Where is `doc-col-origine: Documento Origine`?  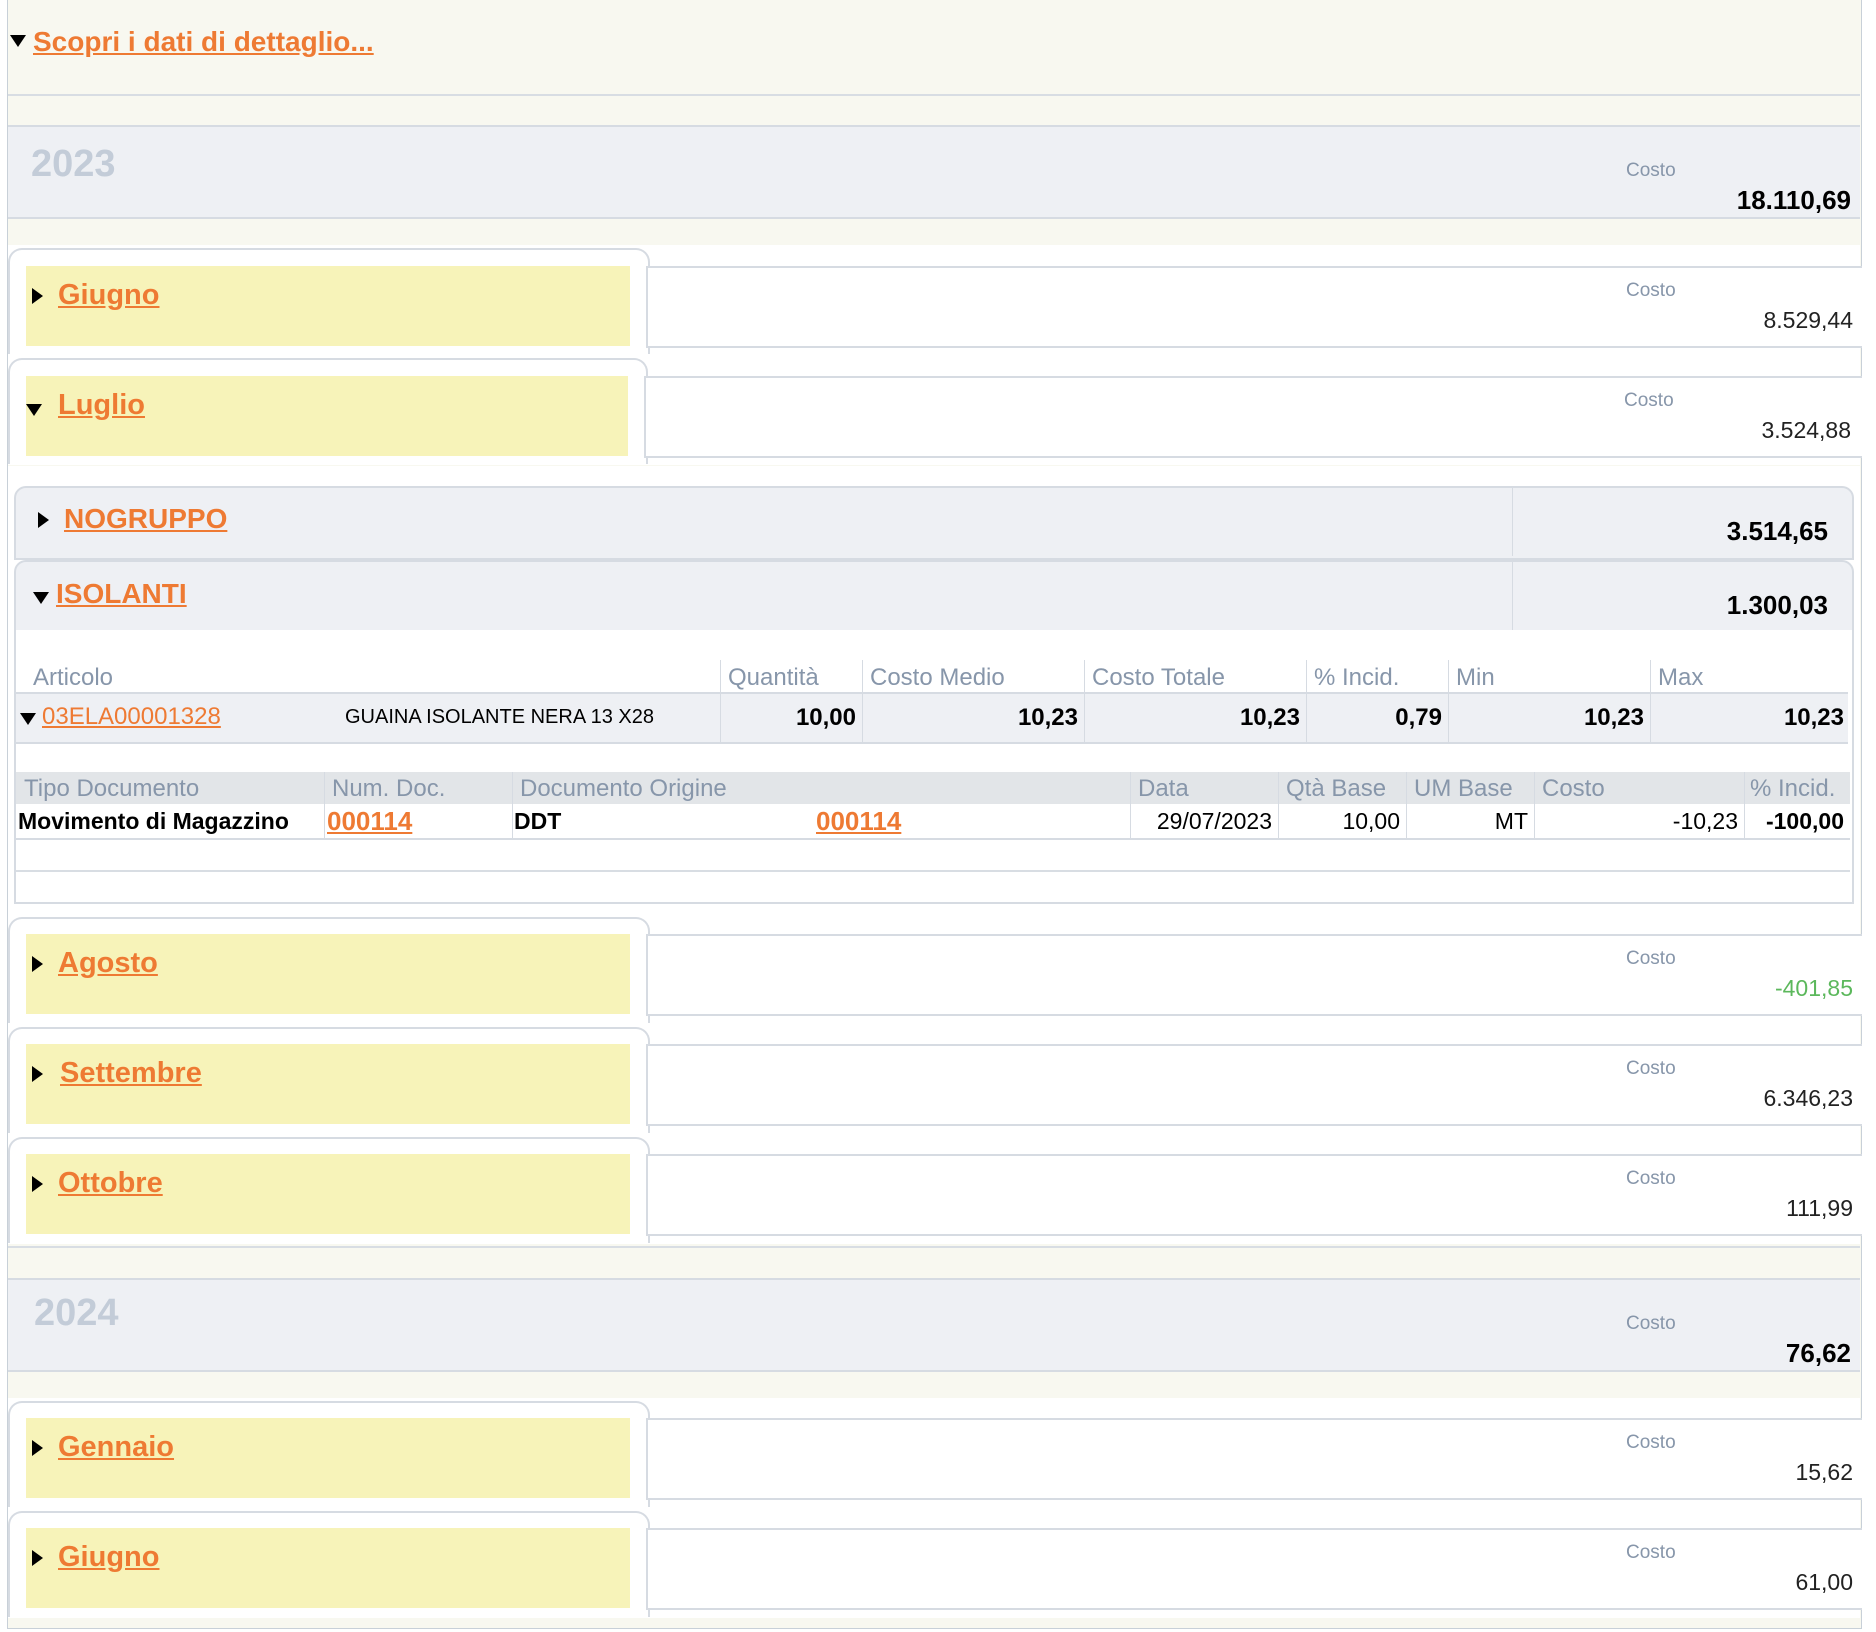
doc-col-origine: Documento Origine is located at coordinates (623, 788).